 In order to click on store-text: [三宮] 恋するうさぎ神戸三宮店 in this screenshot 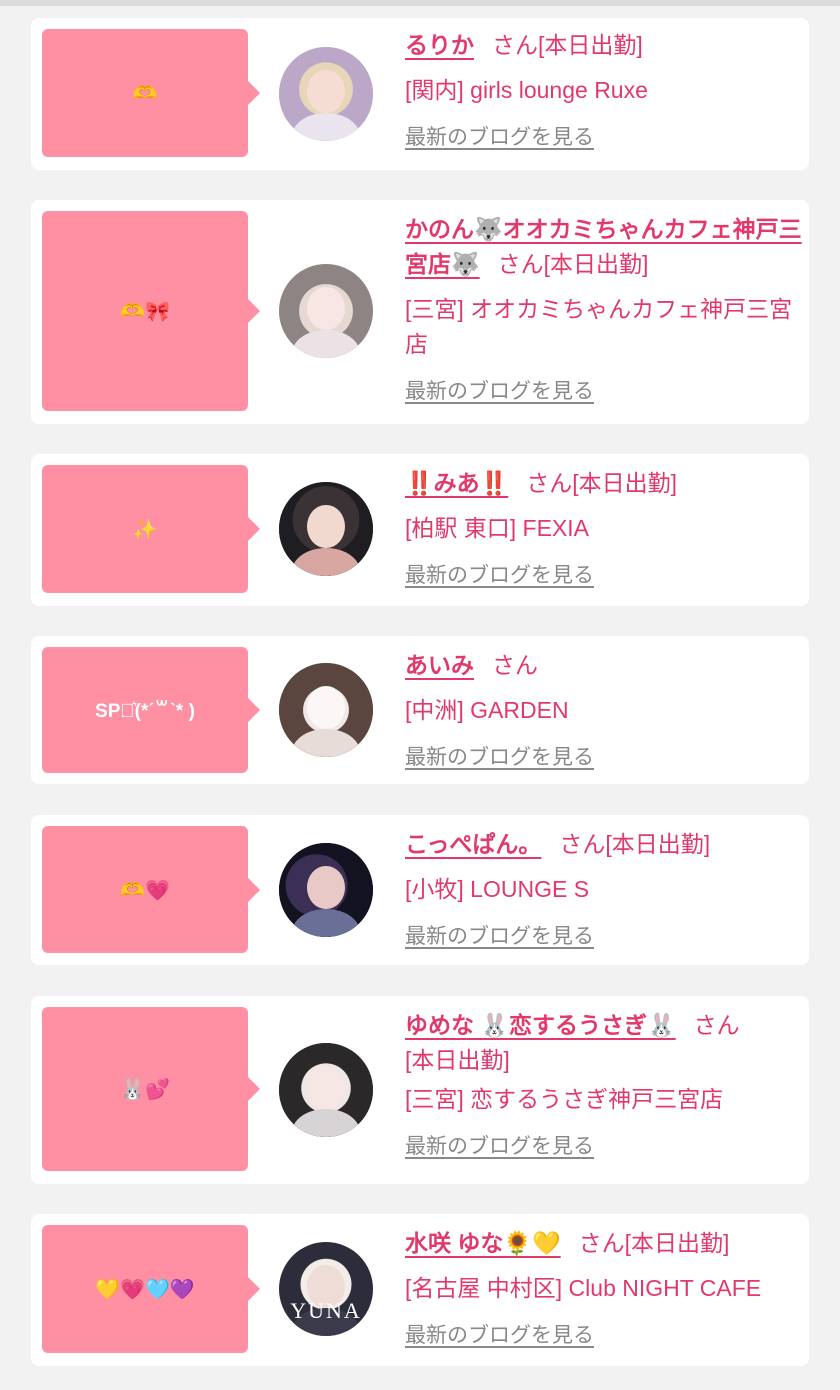, I will do `click(564, 1099)`.